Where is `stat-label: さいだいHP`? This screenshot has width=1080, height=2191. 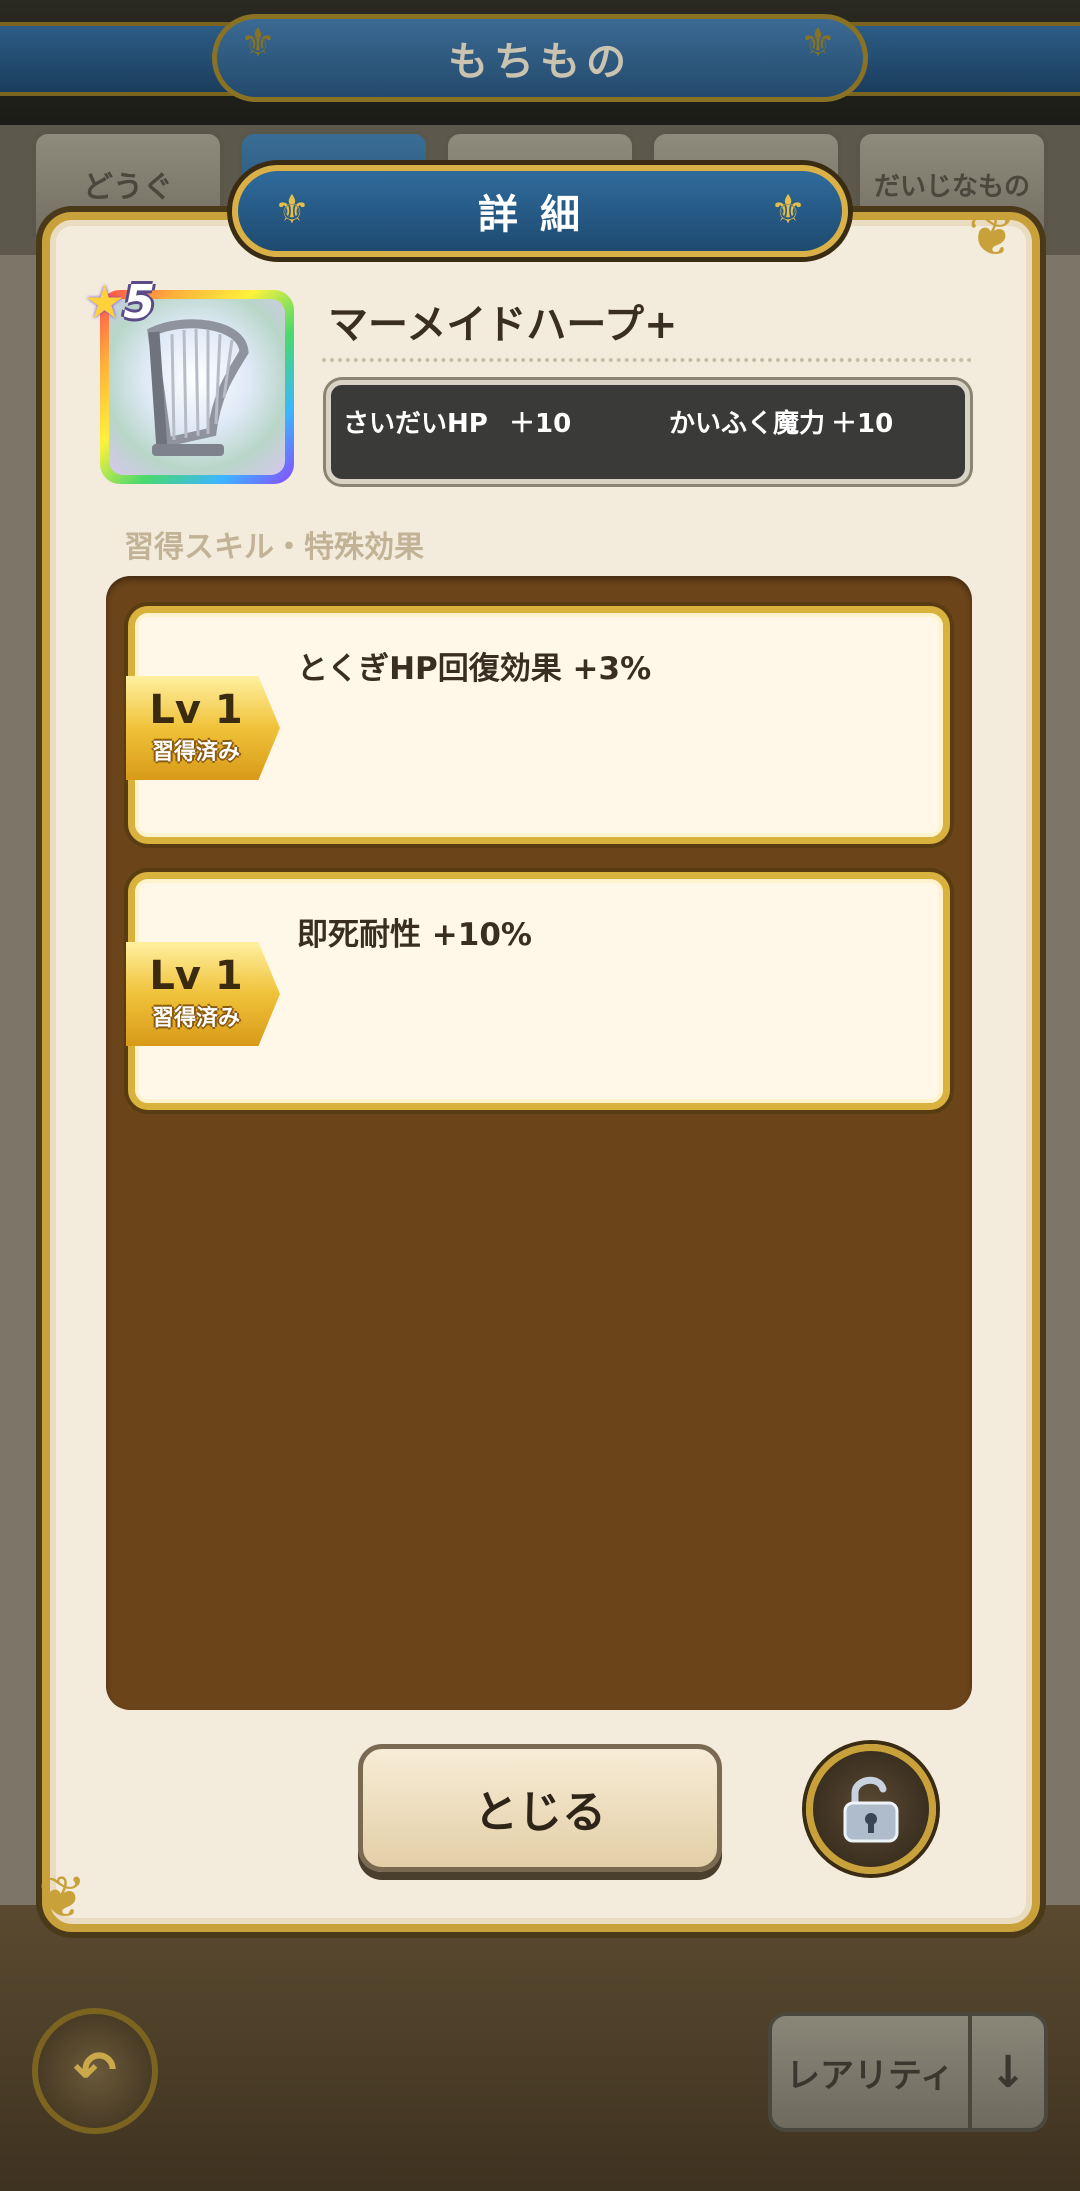
stat-label: さいだいHP is located at coordinates (415, 424).